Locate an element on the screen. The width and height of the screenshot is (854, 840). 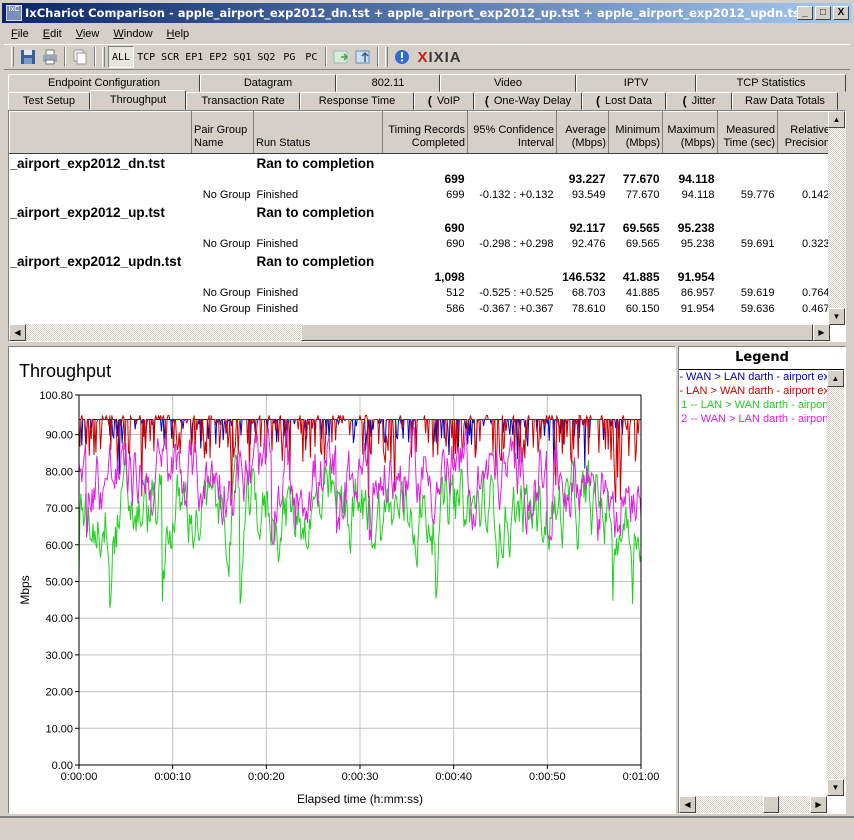
import-button is located at coordinates (363, 57).